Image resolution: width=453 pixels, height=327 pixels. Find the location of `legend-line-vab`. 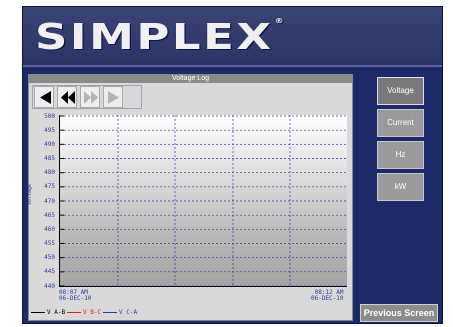

legend-line-vab is located at coordinates (38, 312).